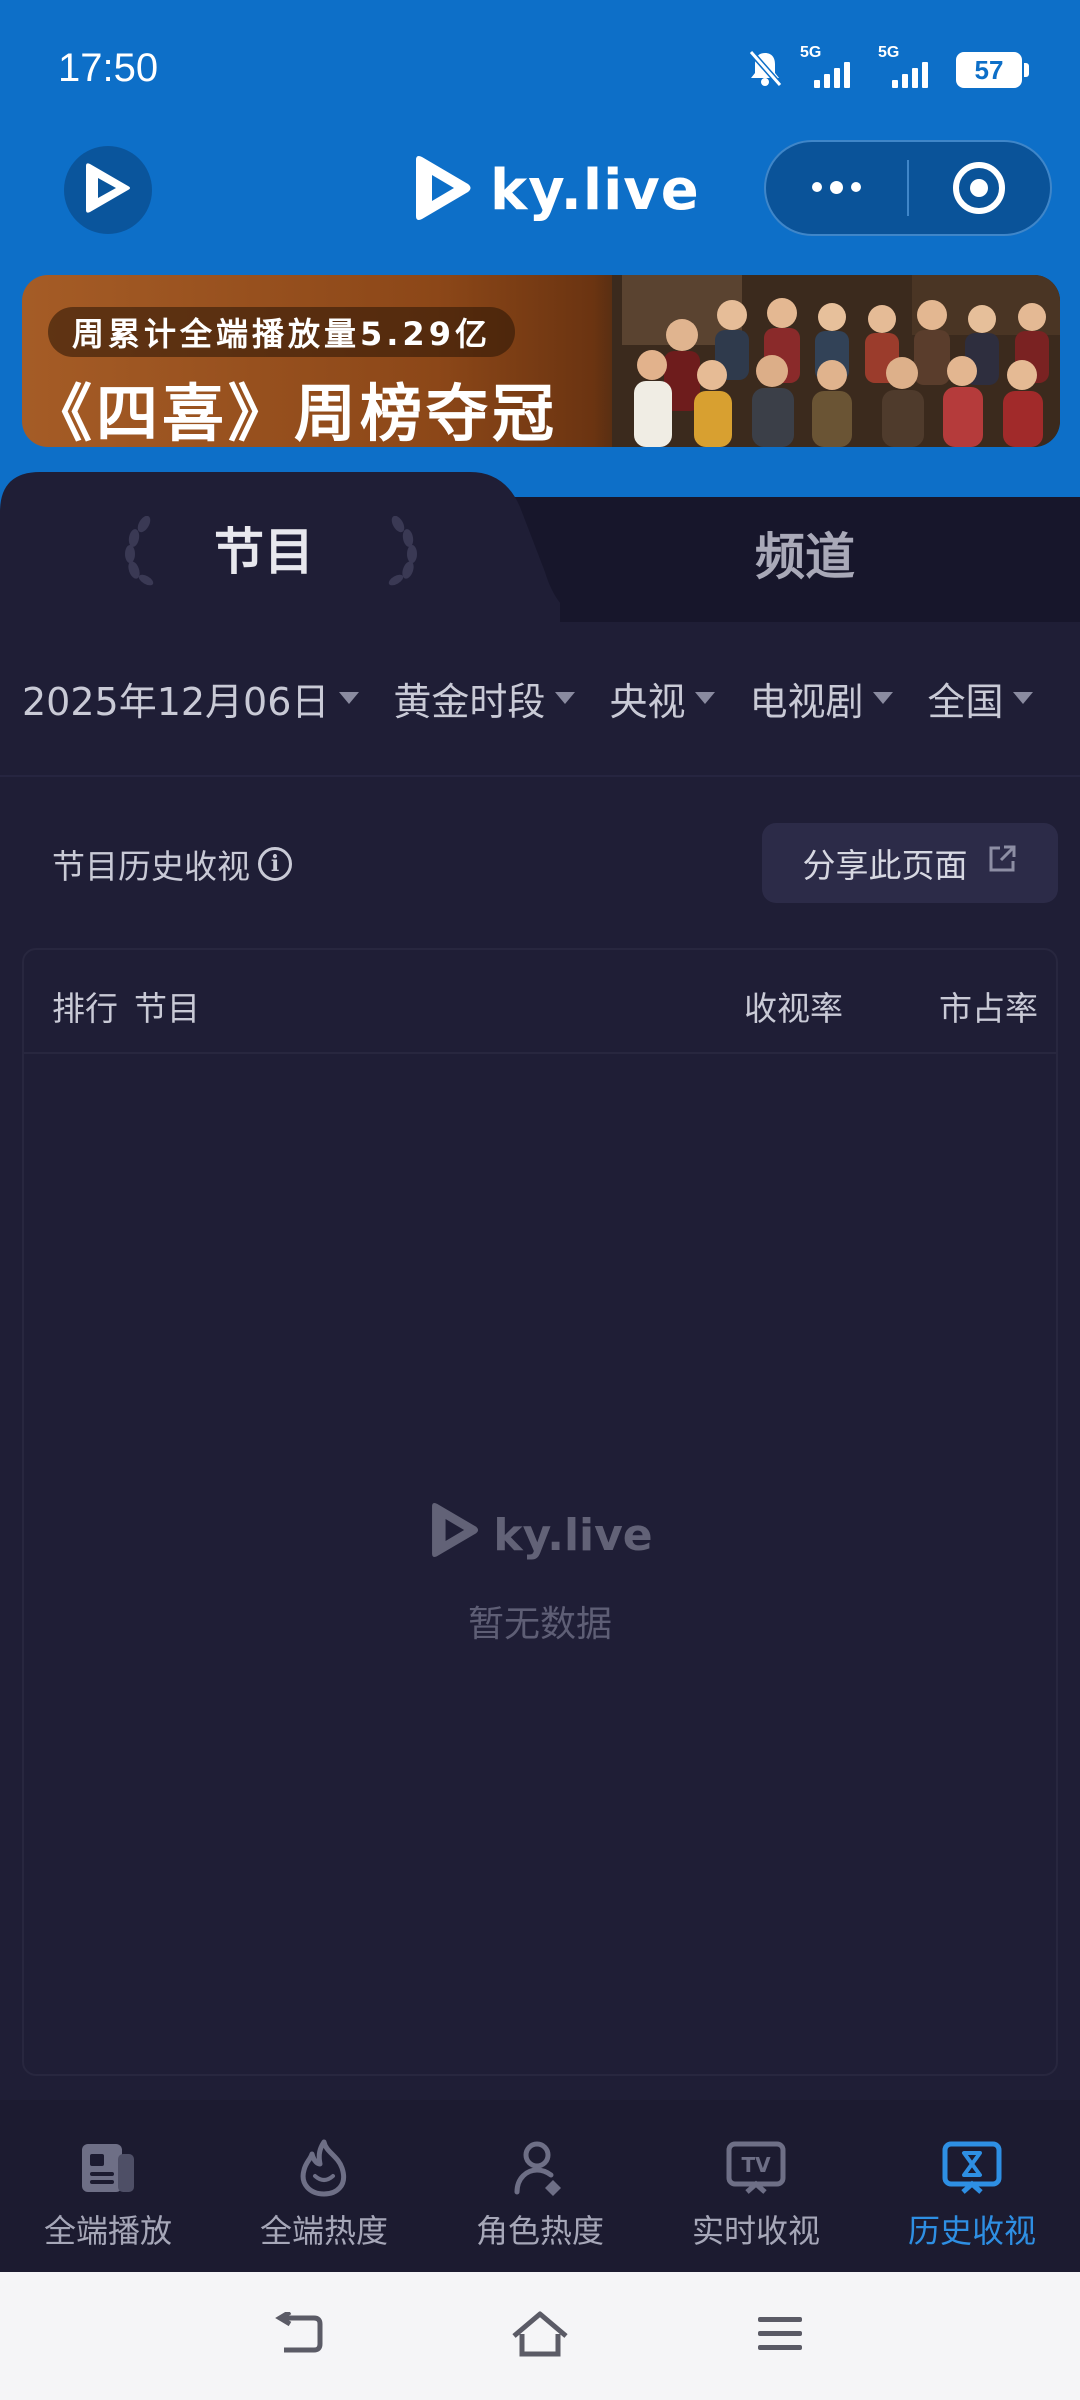 This screenshot has height=2400, width=1080. Describe the element at coordinates (755, 2231) in the screenshot. I see `nav-realtime-ratings-label: 实时收视` at that location.